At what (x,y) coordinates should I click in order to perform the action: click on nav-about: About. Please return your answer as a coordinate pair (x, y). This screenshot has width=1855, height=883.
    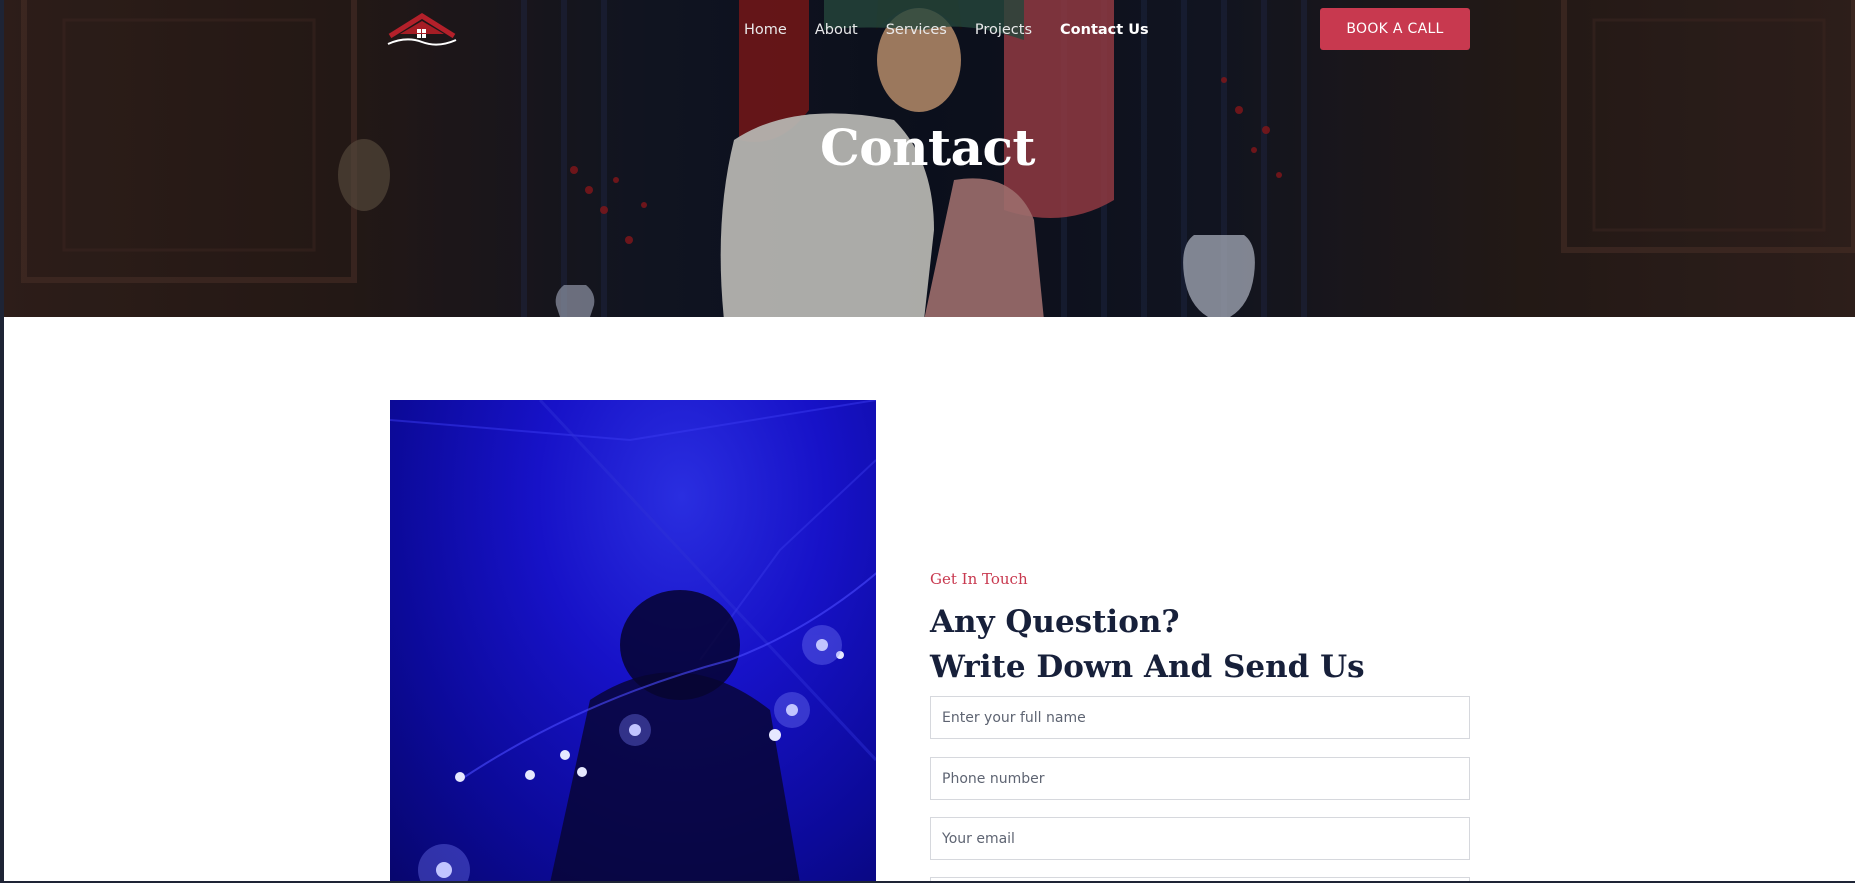
    Looking at the image, I should click on (836, 30).